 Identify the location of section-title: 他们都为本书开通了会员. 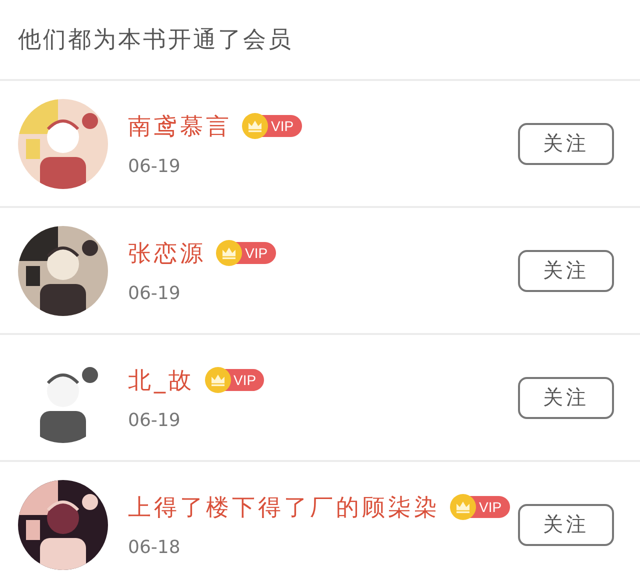
(155, 40).